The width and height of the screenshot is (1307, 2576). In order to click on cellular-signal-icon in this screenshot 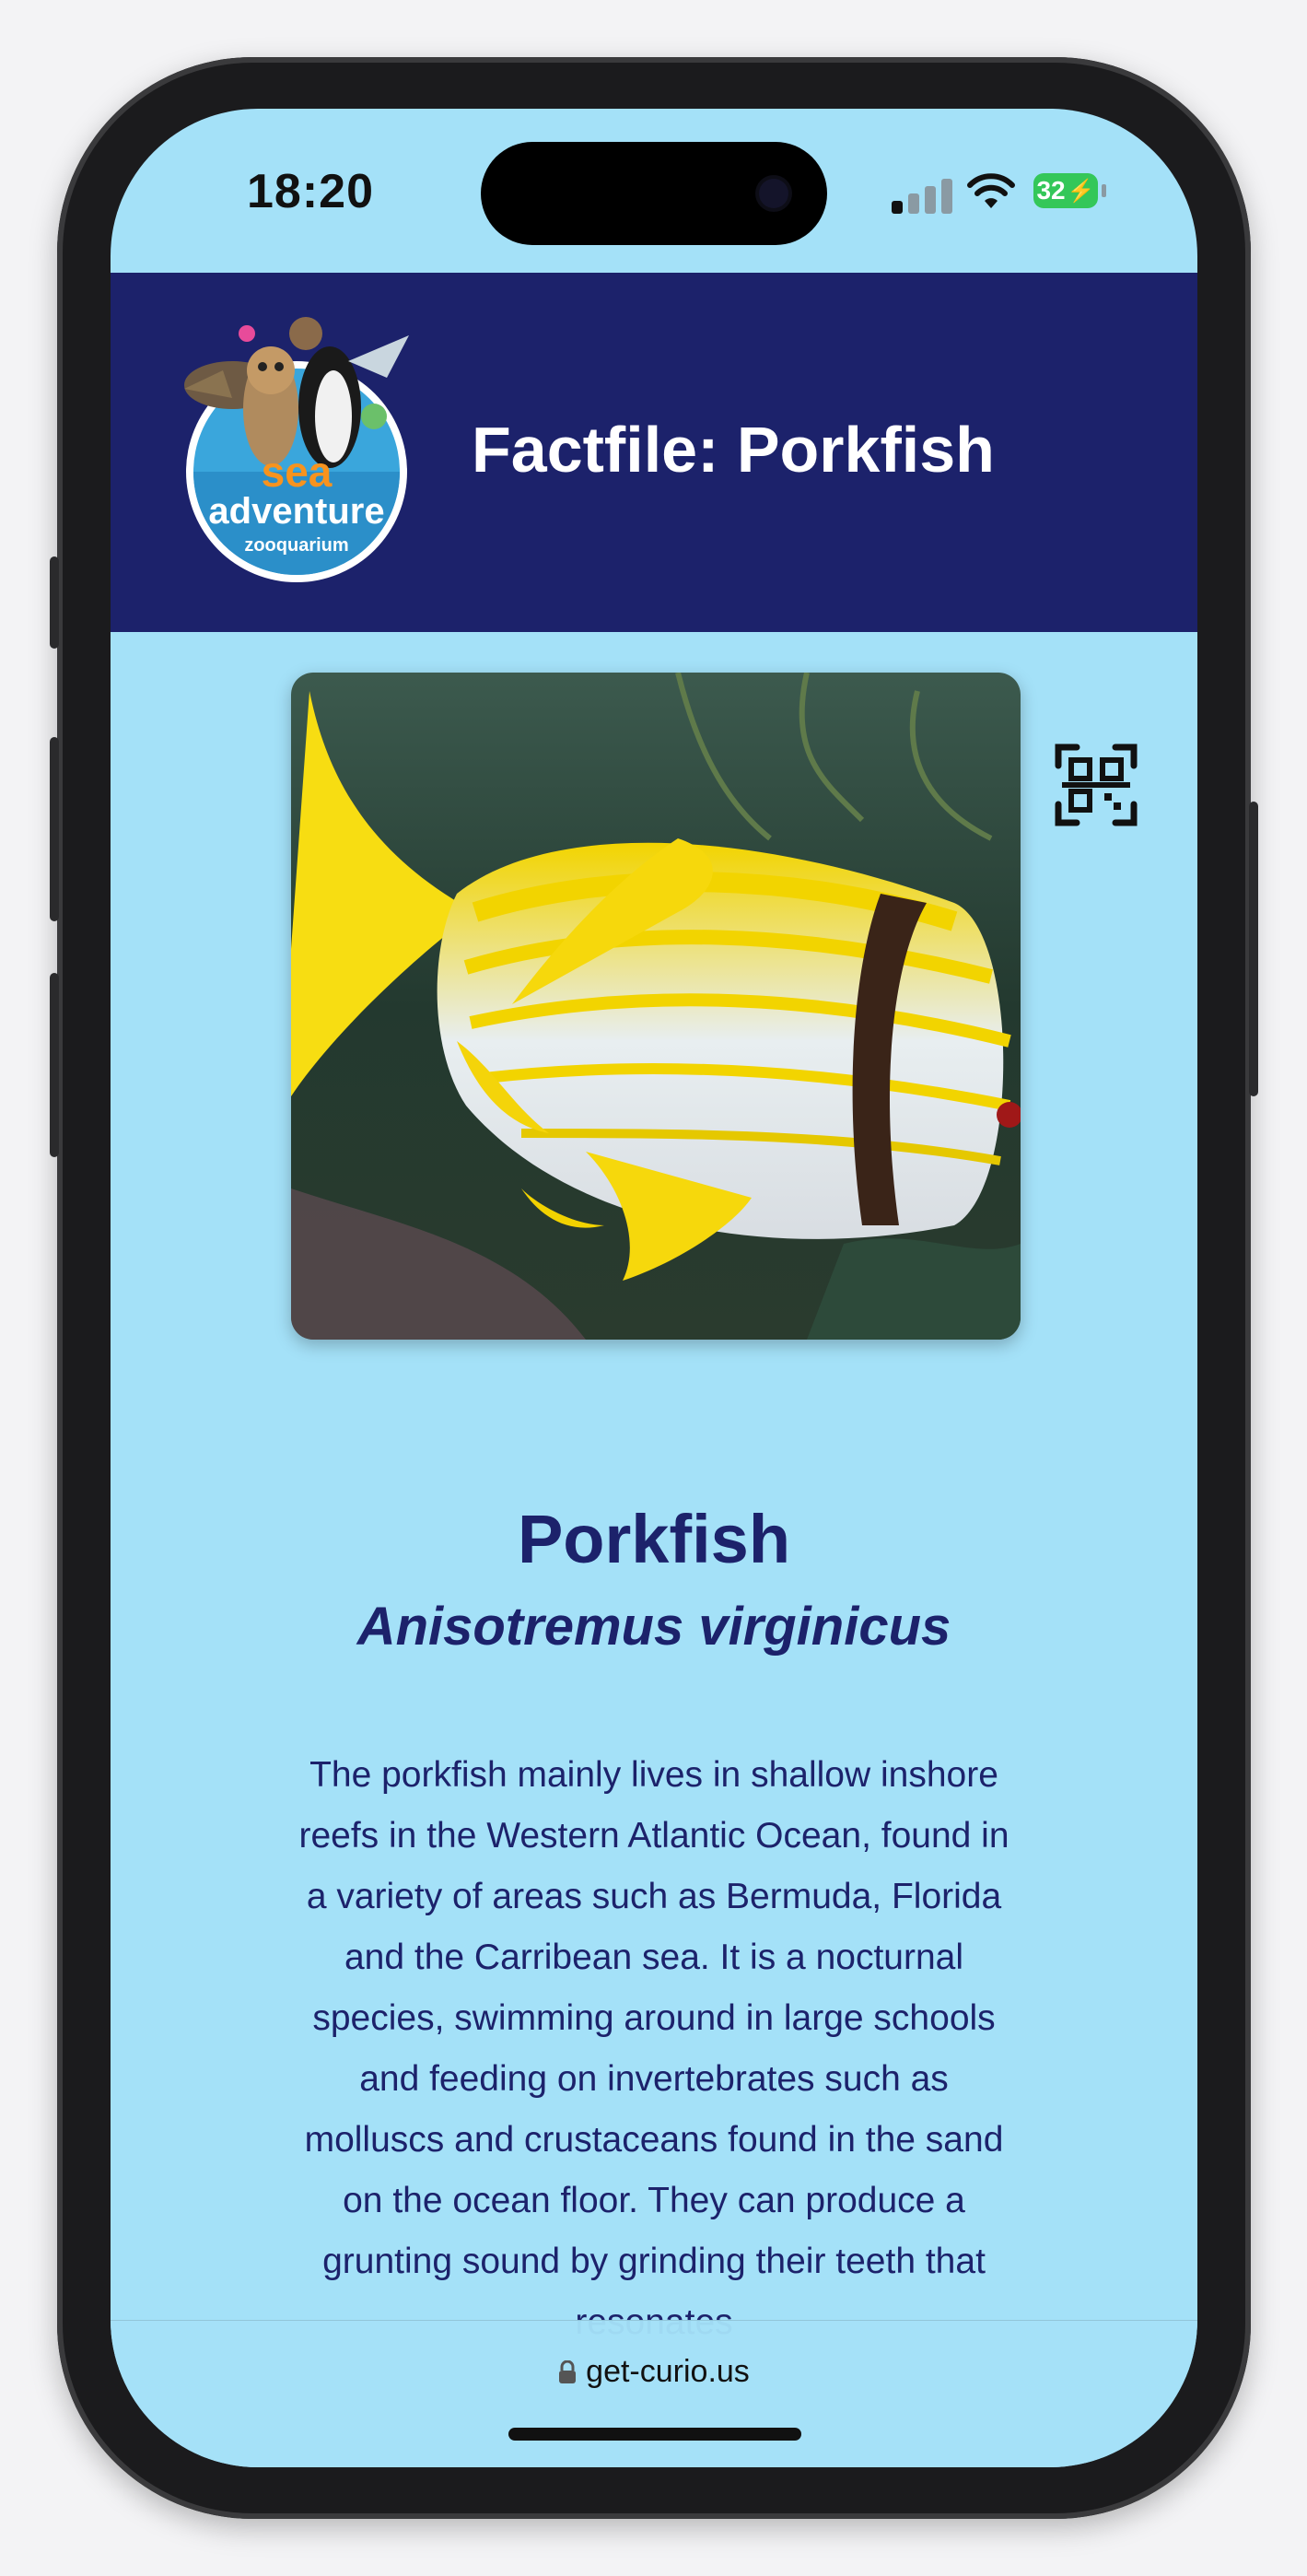, I will do `click(922, 196)`.